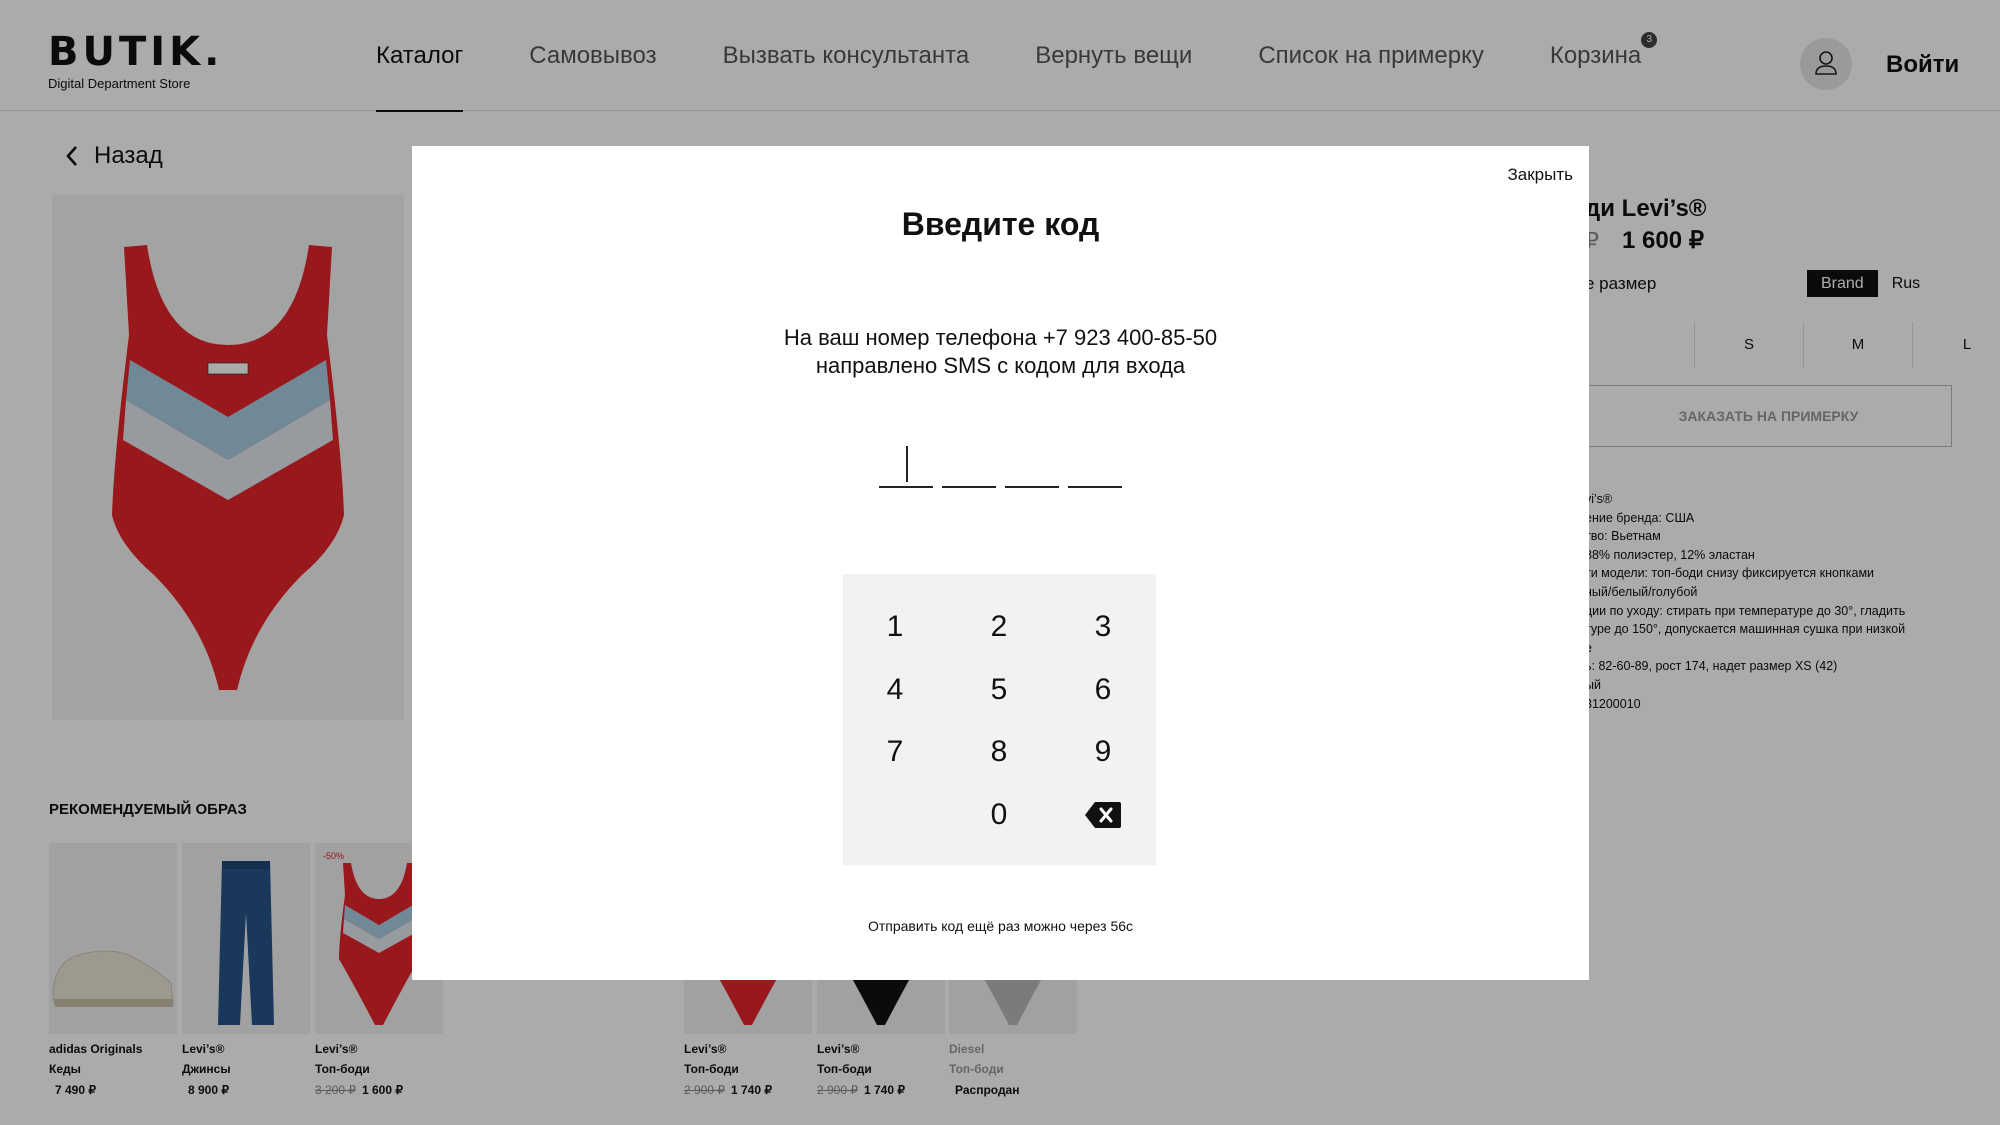 Image resolution: width=2000 pixels, height=1125 pixels. I want to click on text-cursor, so click(907, 464).